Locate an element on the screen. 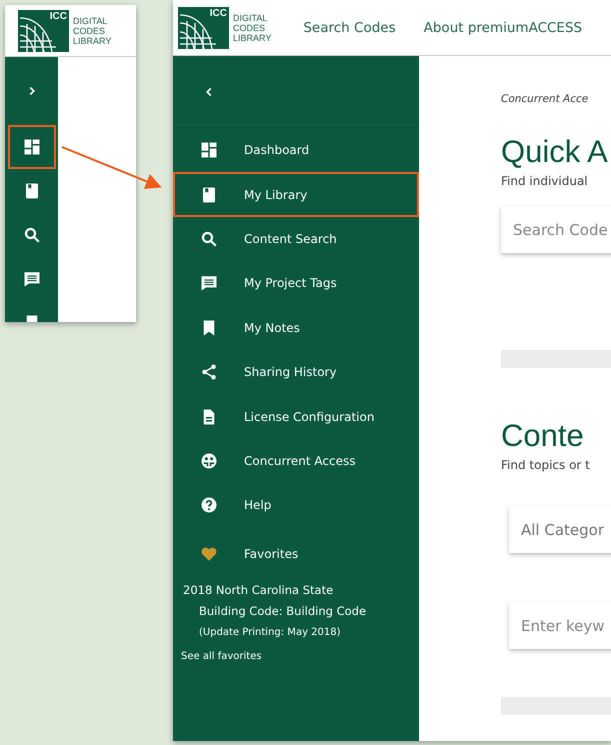 Image resolution: width=611 pixels, height=745 pixels. section-description: Find individual is located at coordinates (545, 181).